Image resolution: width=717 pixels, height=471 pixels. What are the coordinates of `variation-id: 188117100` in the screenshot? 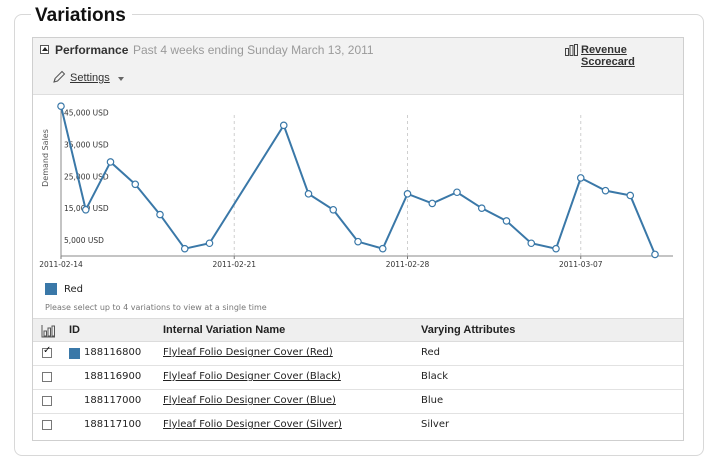 It's located at (113, 424).